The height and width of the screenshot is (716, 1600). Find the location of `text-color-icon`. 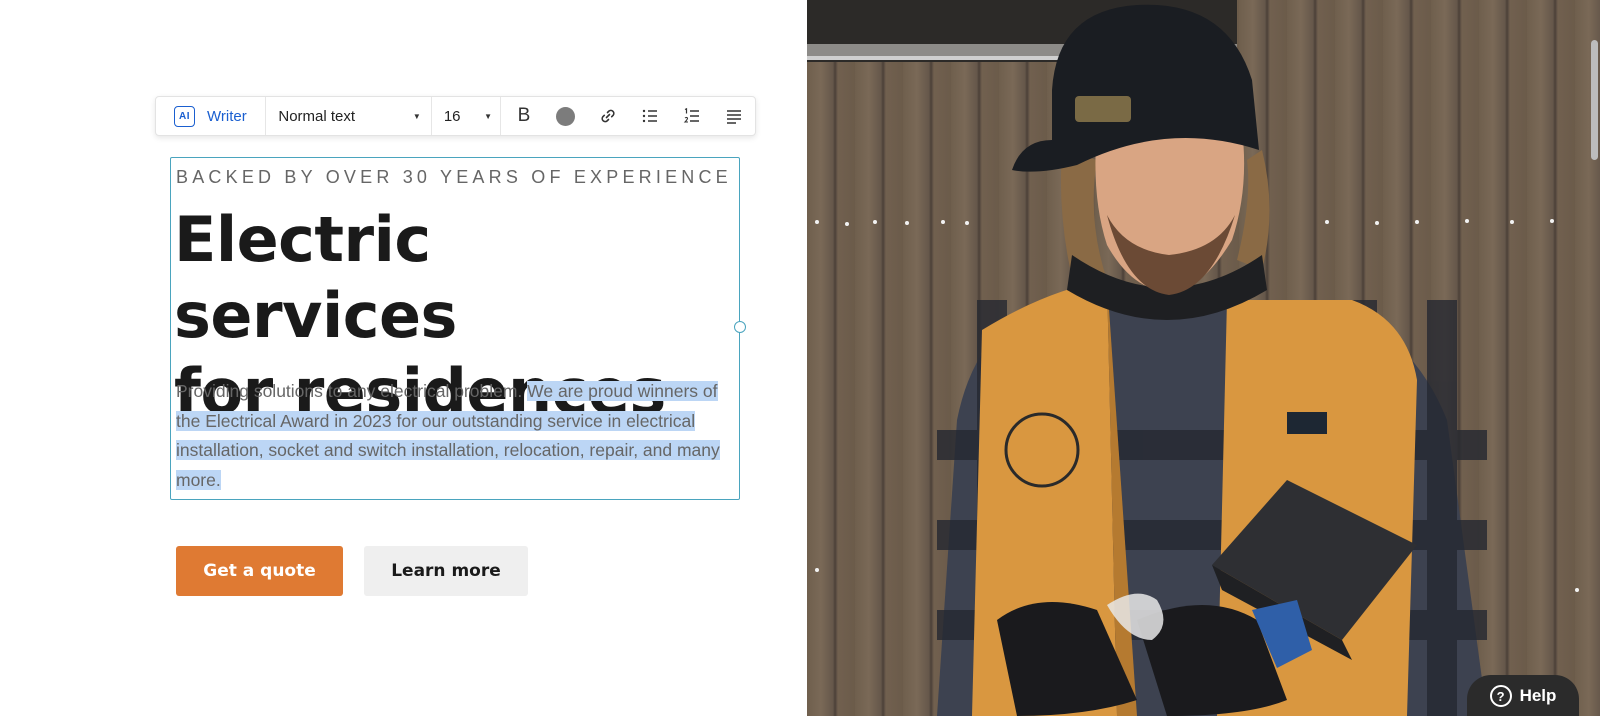

text-color-icon is located at coordinates (566, 116).